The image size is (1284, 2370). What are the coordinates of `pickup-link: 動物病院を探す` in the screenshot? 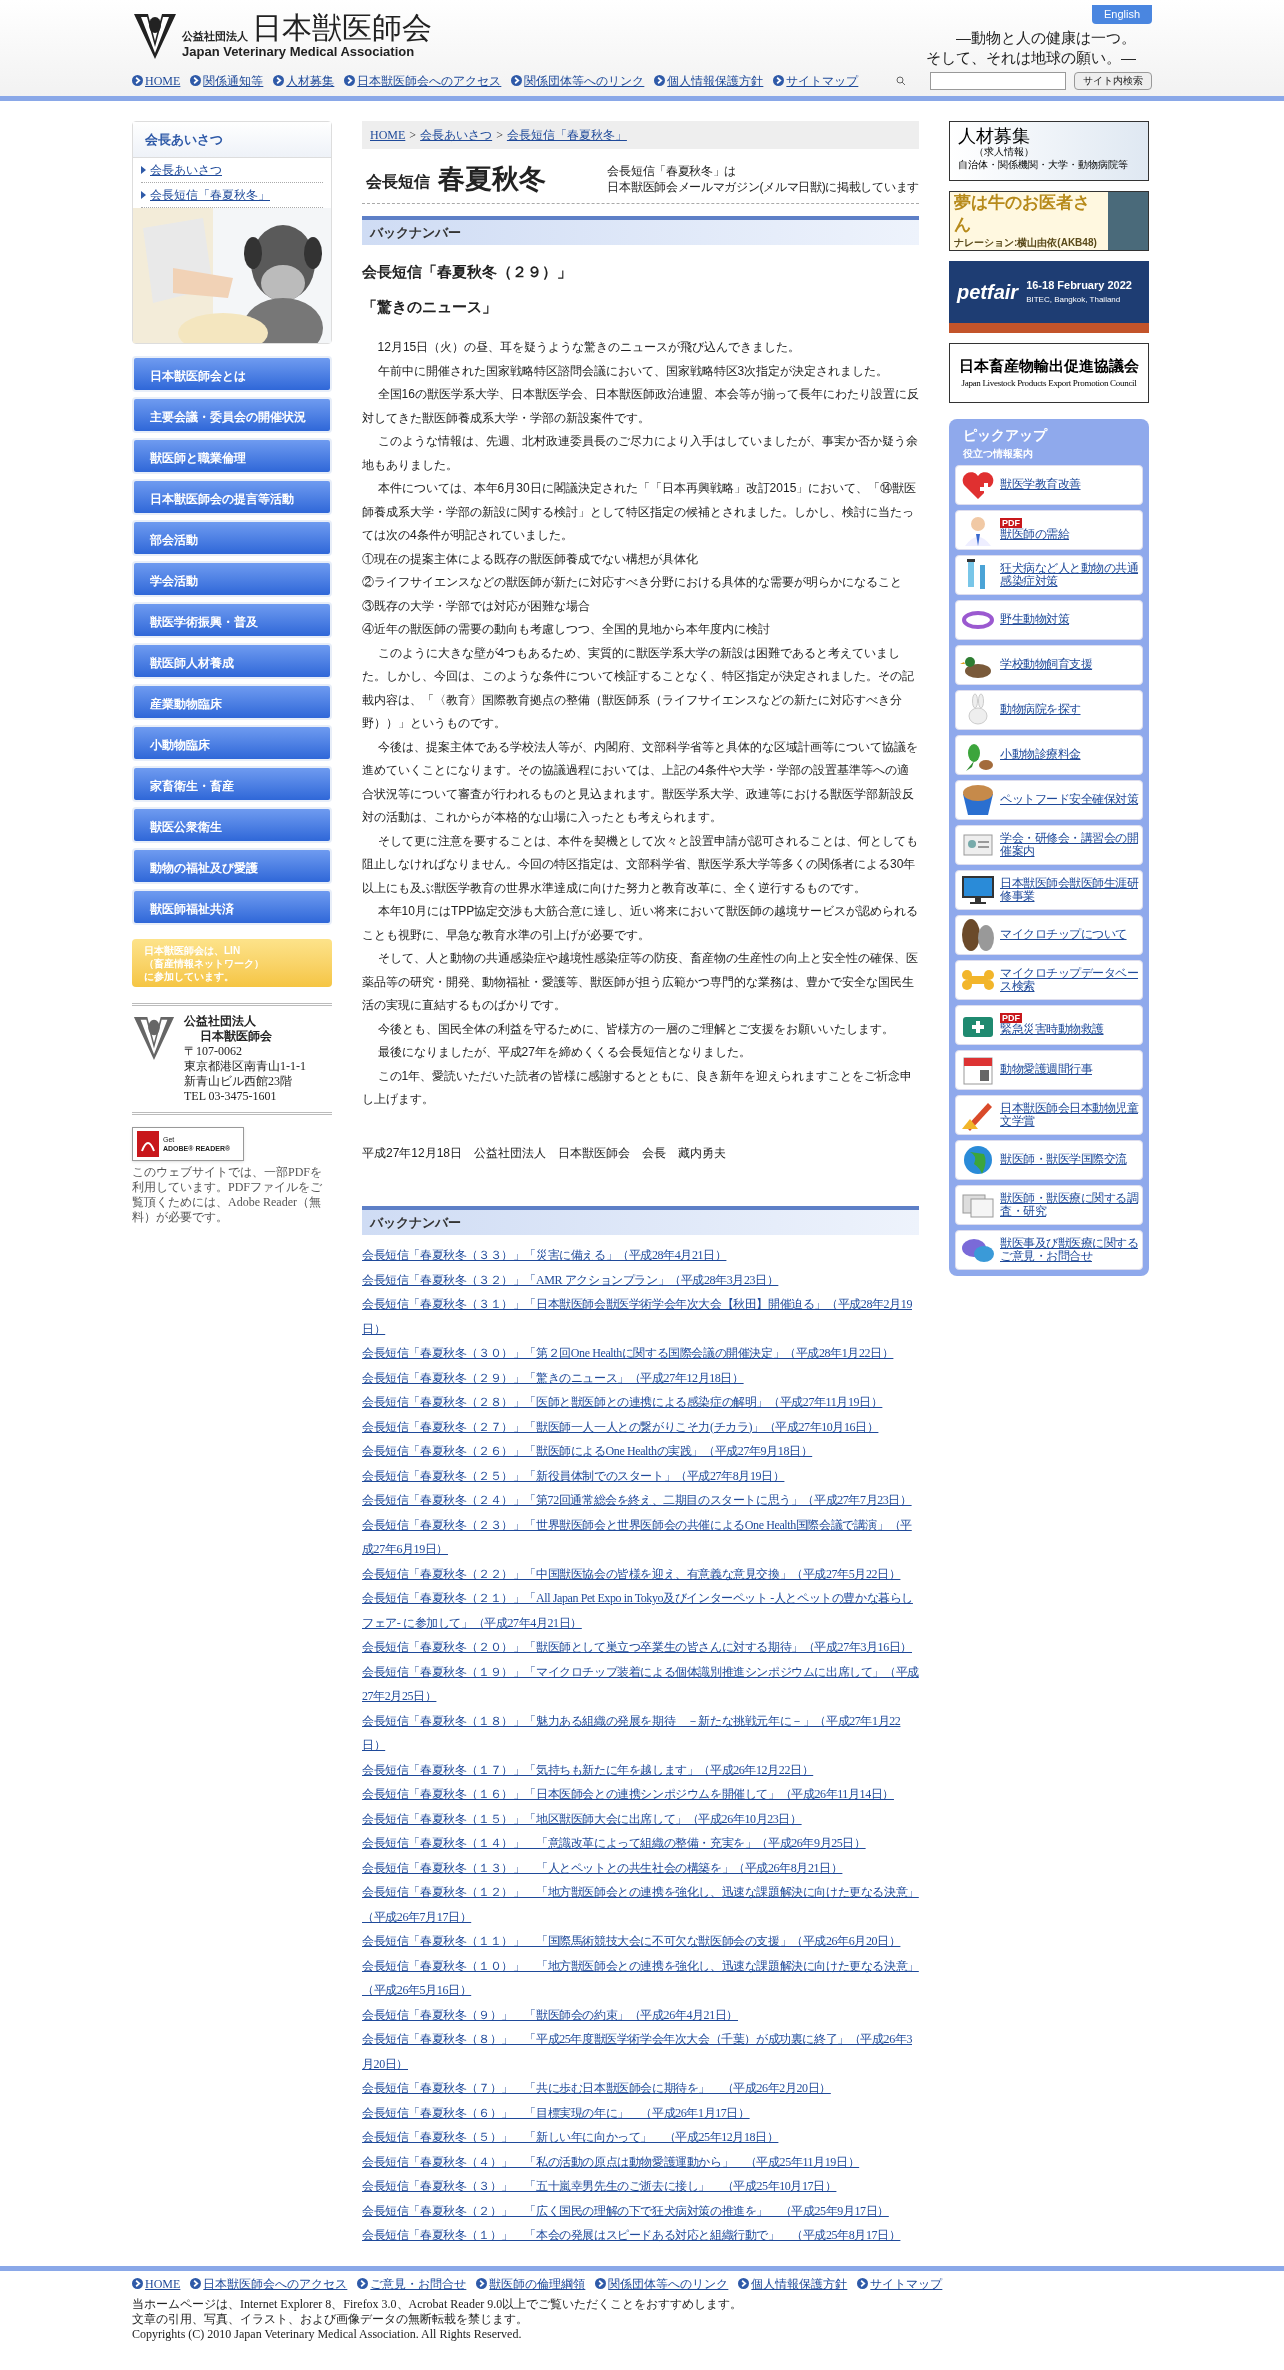 It's located at (1040, 709).